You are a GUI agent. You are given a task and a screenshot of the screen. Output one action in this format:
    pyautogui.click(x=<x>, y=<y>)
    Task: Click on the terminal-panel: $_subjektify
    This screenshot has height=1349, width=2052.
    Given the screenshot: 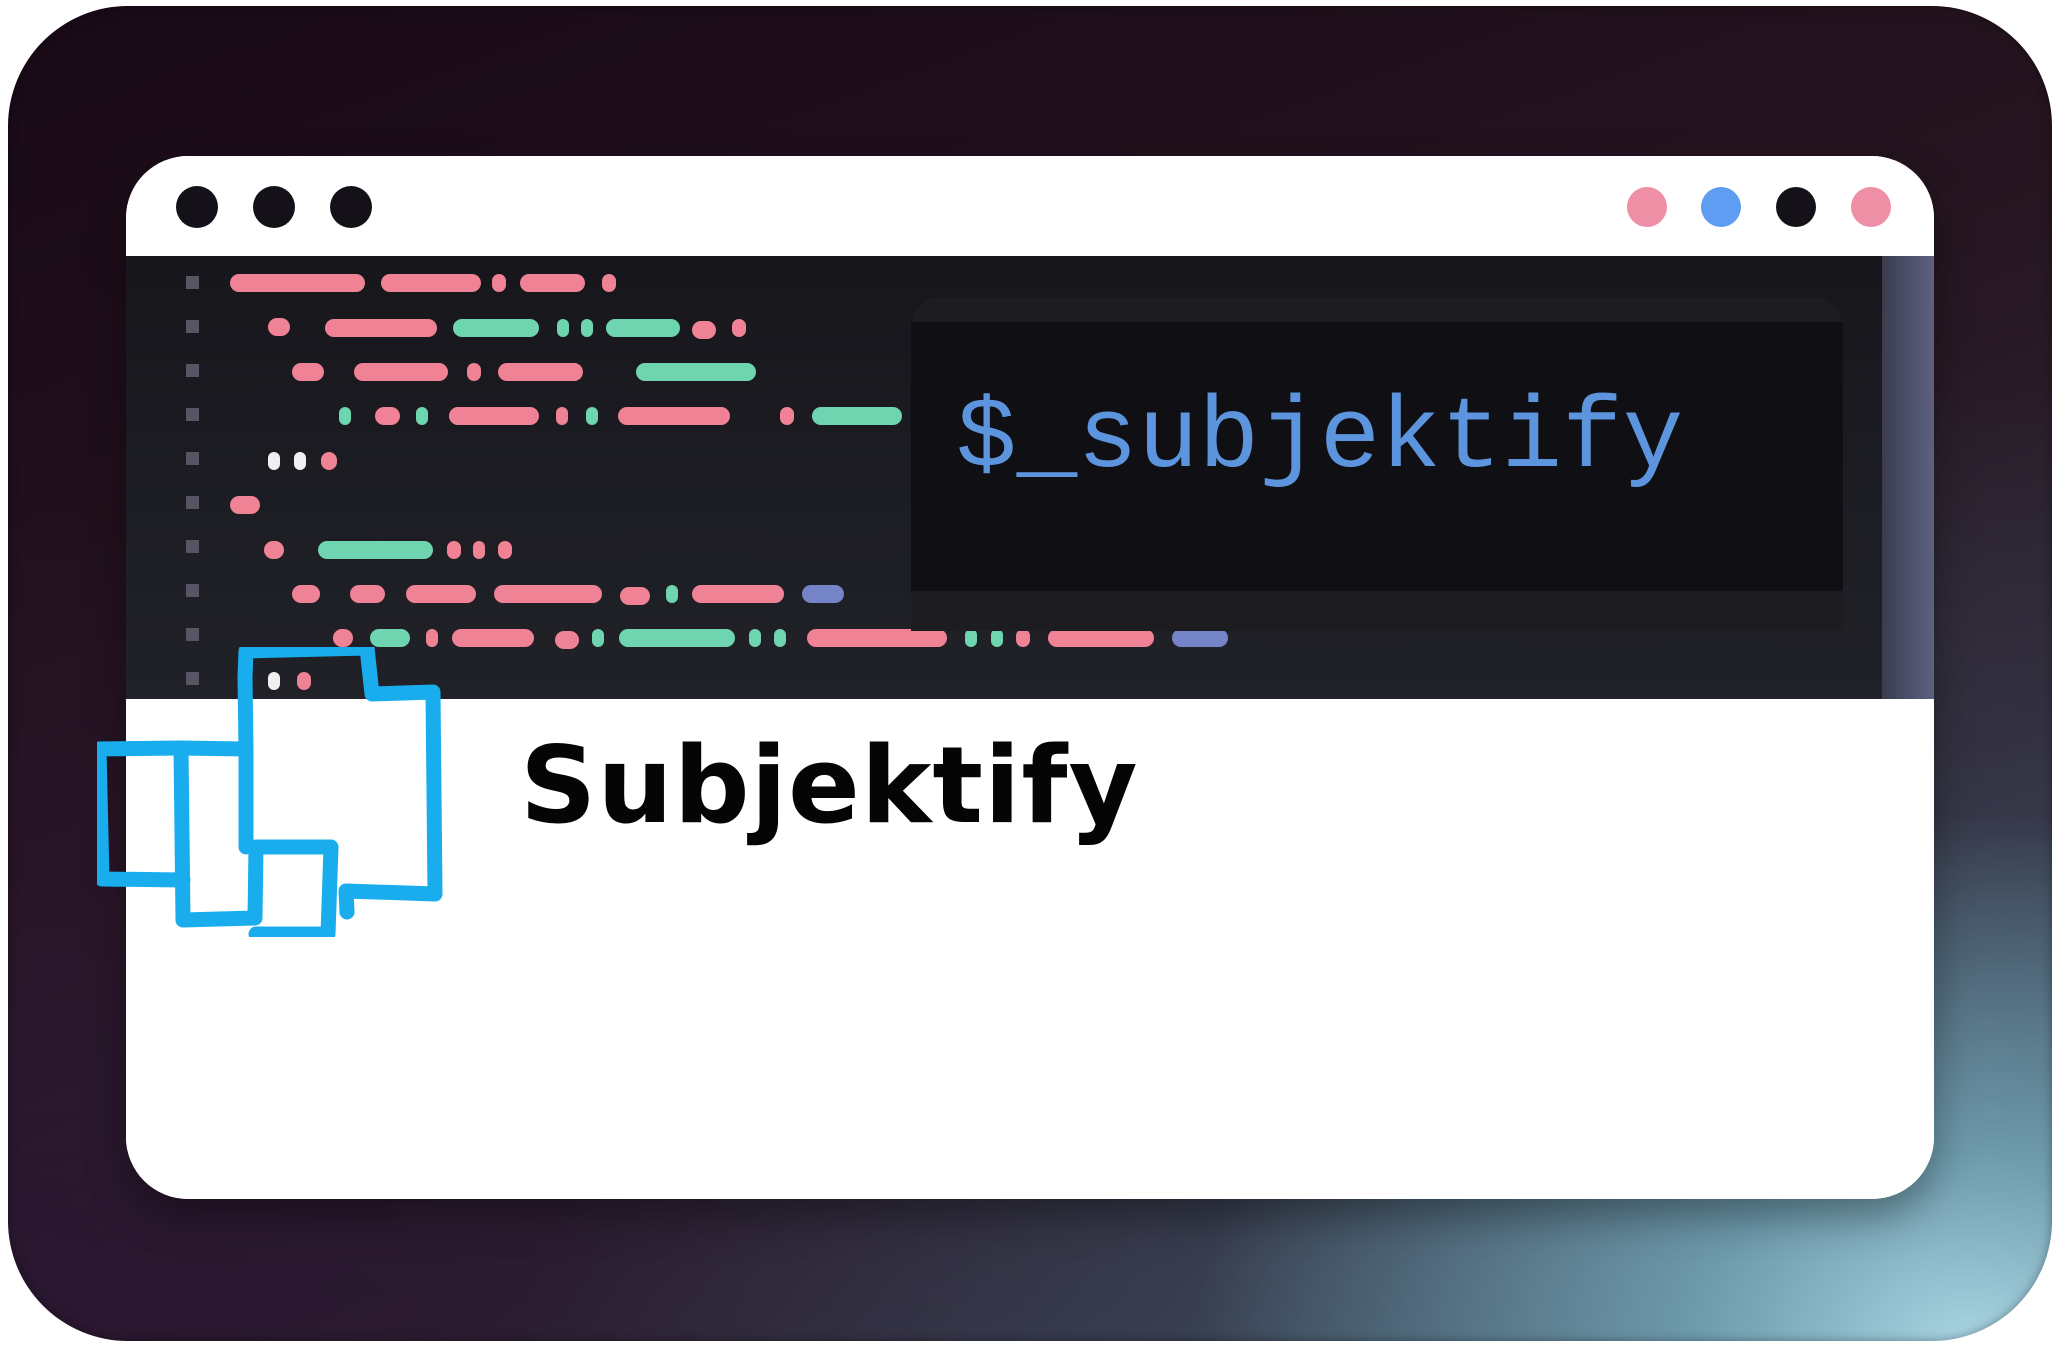 What is the action you would take?
    pyautogui.click(x=1377, y=464)
    